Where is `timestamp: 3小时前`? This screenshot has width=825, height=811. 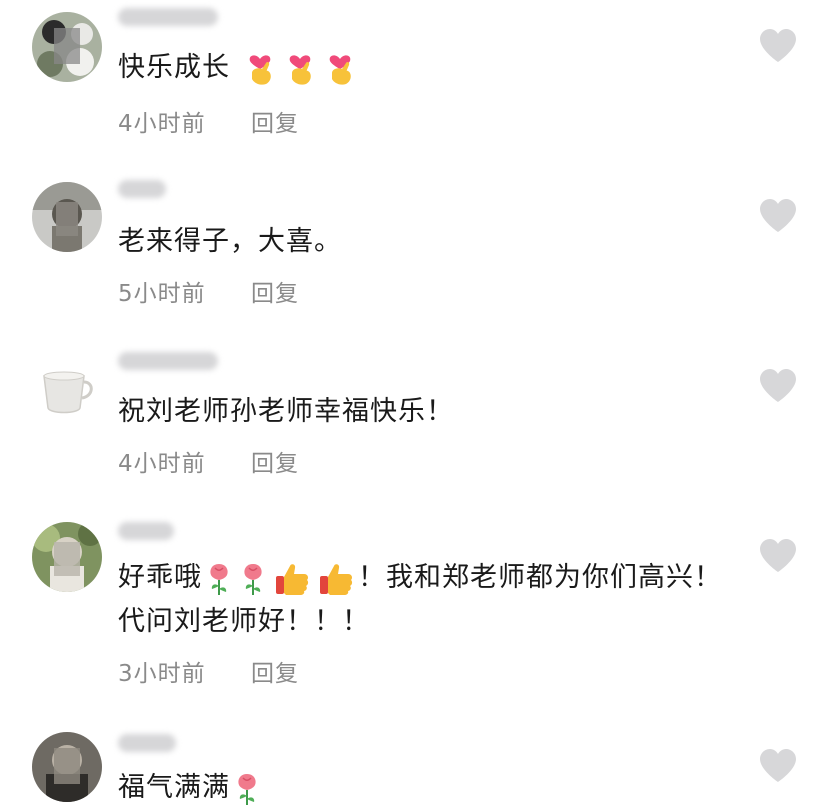
timestamp: 3小时前 is located at coordinates (162, 674).